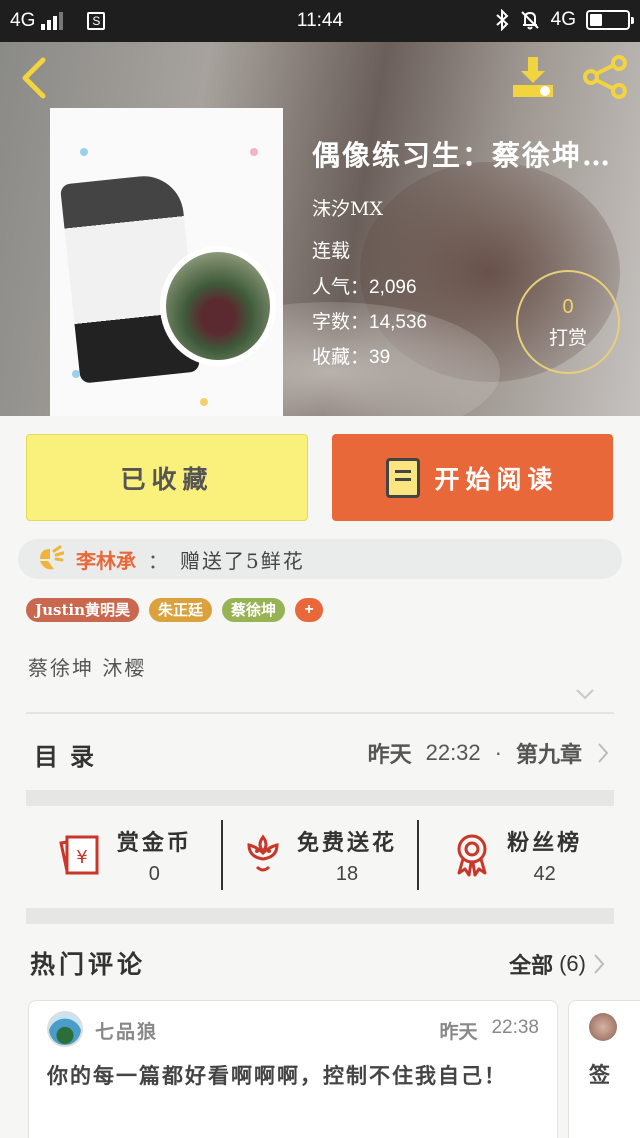 The image size is (640, 1138). What do you see at coordinates (263, 853) in the screenshot?
I see `flower-icon` at bounding box center [263, 853].